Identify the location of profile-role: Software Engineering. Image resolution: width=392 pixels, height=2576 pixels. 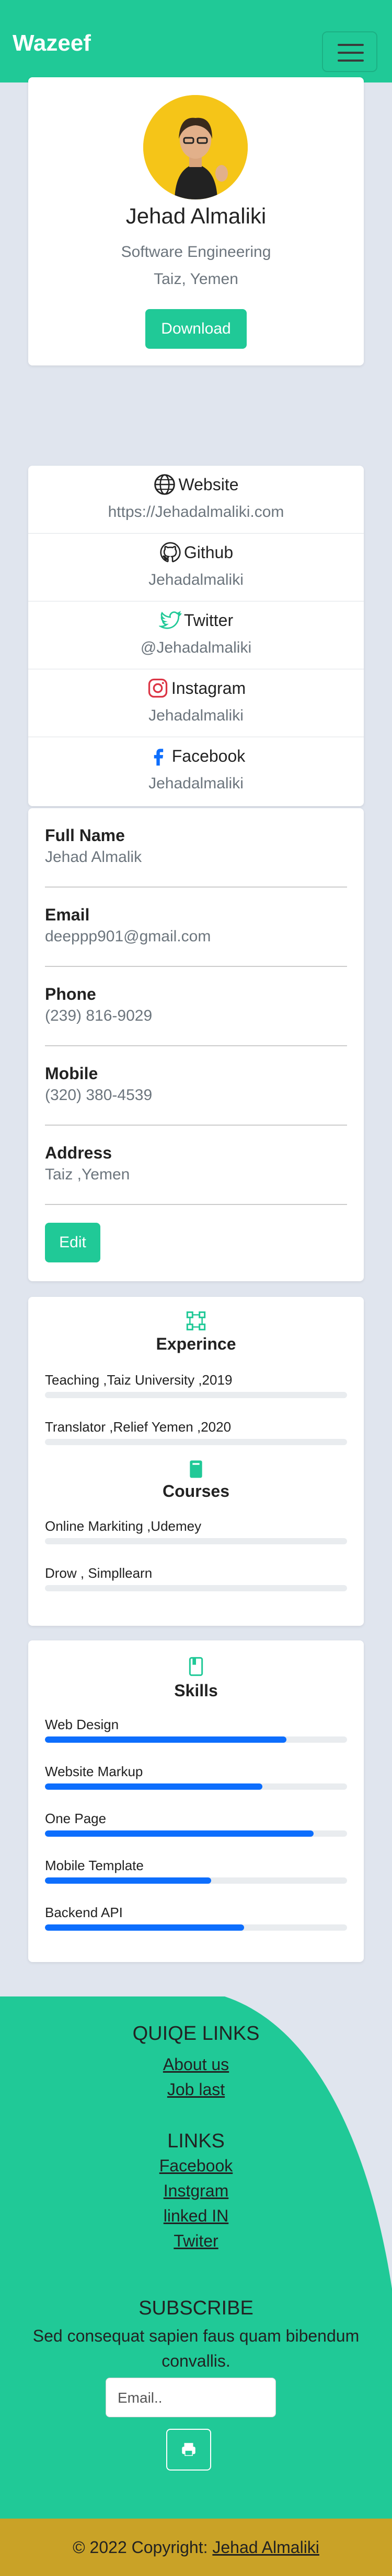
(196, 252).